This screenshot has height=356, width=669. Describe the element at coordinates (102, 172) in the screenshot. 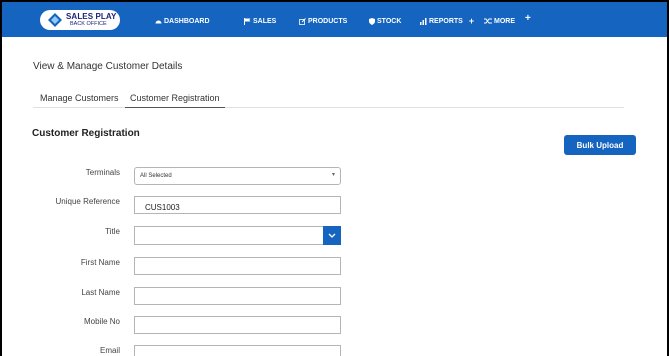

I see `terminals-label: Terminals` at that location.